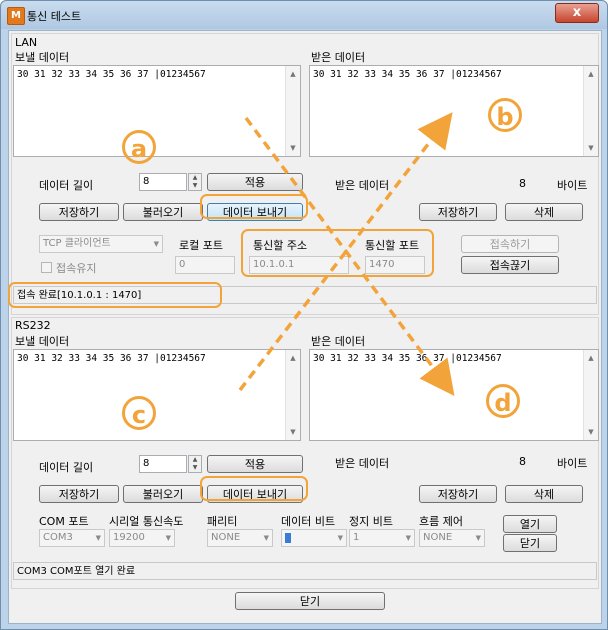 The height and width of the screenshot is (630, 608). I want to click on rs232-length-input: 8, so click(163, 464).